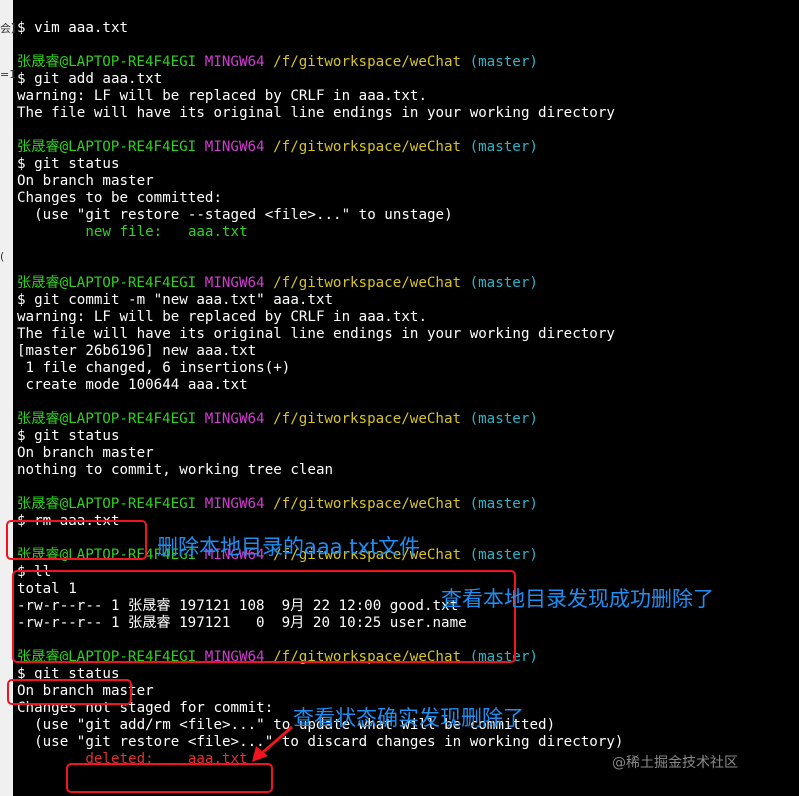  Describe the element at coordinates (175, 300) in the screenshot. I see `output-line: $ git commit -m "new aaa.txt" aaa.txt` at that location.